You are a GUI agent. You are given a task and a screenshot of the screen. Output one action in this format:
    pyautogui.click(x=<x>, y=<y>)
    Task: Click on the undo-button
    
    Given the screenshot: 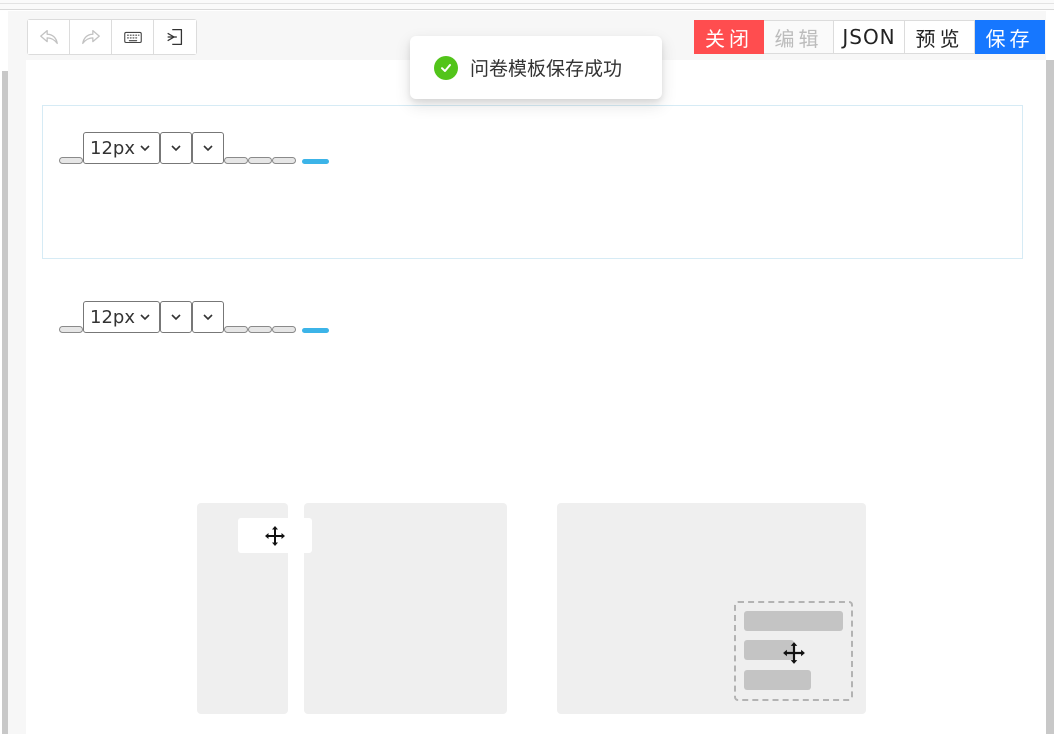 What is the action you would take?
    pyautogui.click(x=49, y=37)
    